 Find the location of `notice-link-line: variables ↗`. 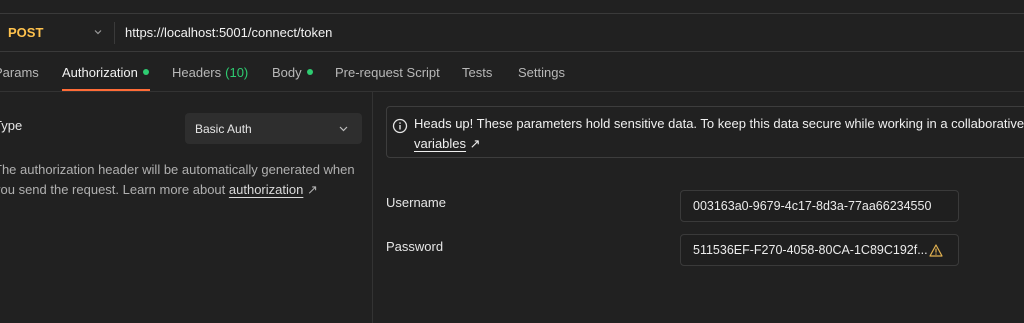

notice-link-line: variables ↗ is located at coordinates (447, 144).